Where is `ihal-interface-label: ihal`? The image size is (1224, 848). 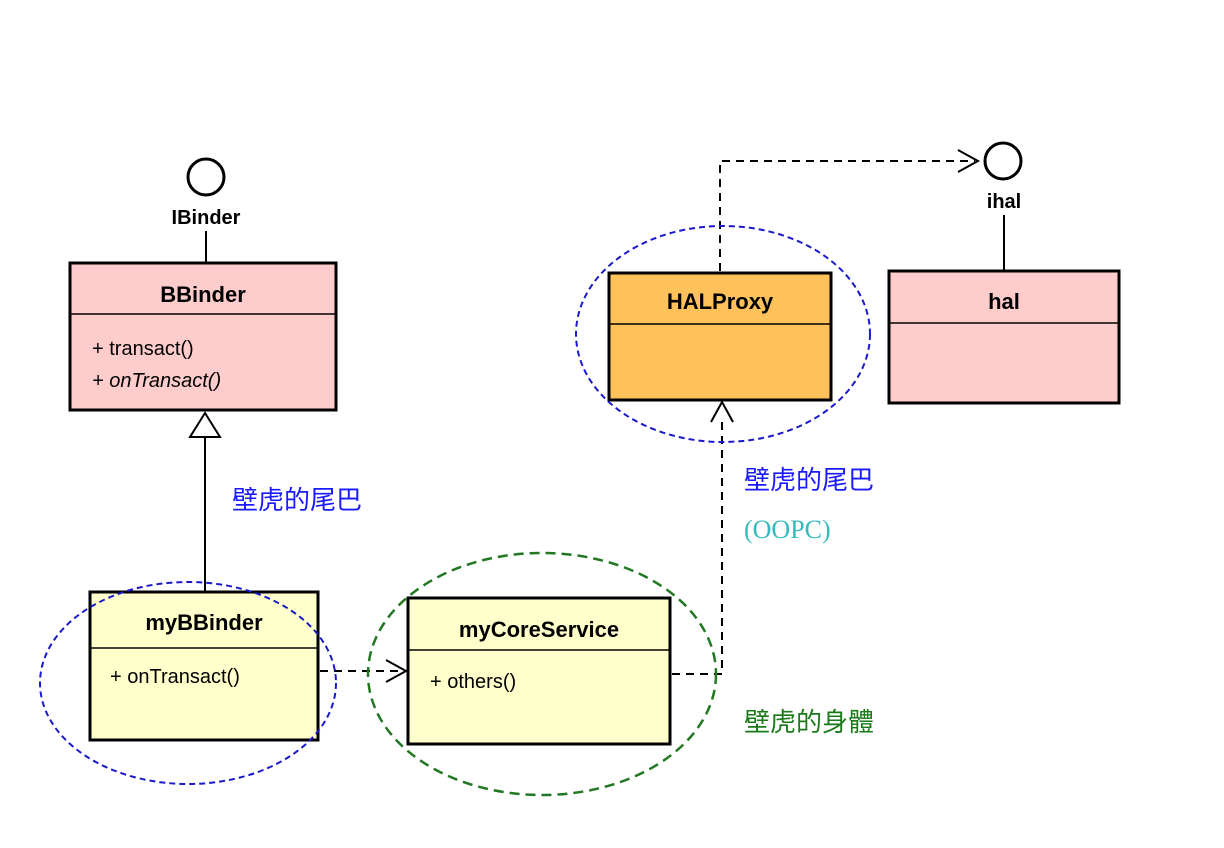 ihal-interface-label: ihal is located at coordinates (1004, 202).